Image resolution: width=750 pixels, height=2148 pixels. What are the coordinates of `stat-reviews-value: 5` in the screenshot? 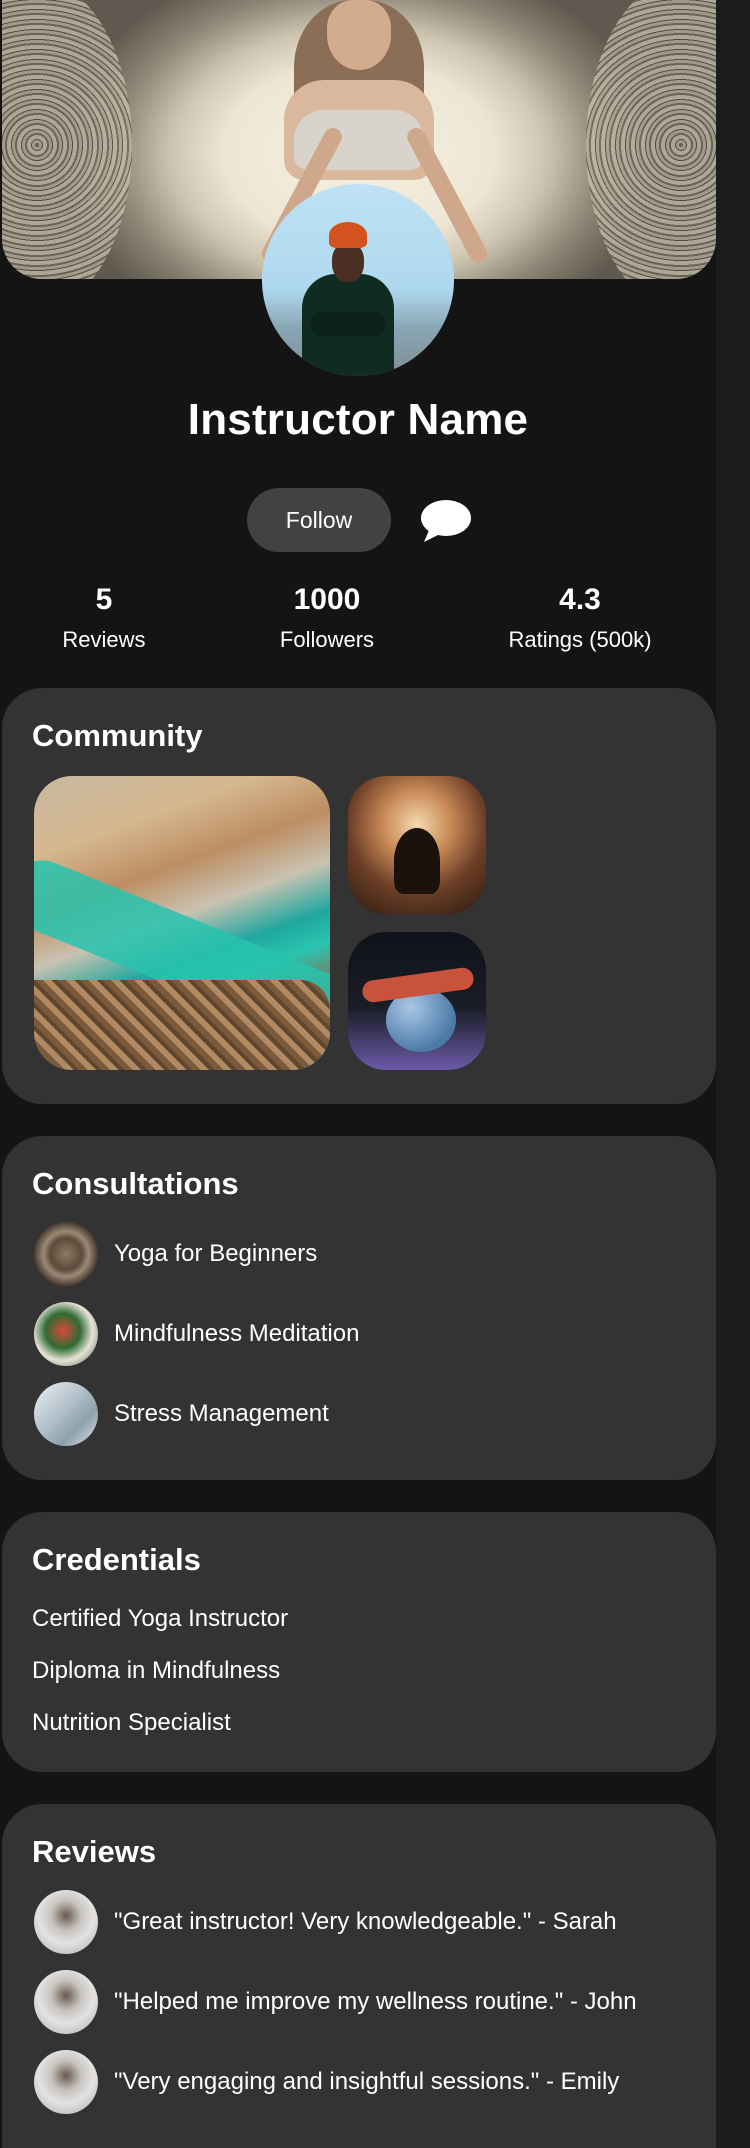 It's located at (104, 599).